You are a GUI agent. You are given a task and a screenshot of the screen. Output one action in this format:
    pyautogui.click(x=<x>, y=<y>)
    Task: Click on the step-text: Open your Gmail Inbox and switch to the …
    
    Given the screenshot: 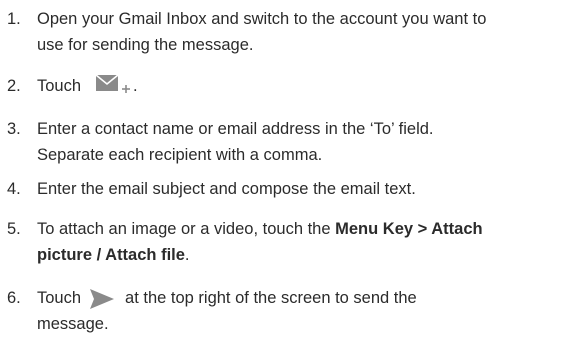 What is the action you would take?
    pyautogui.click(x=310, y=32)
    